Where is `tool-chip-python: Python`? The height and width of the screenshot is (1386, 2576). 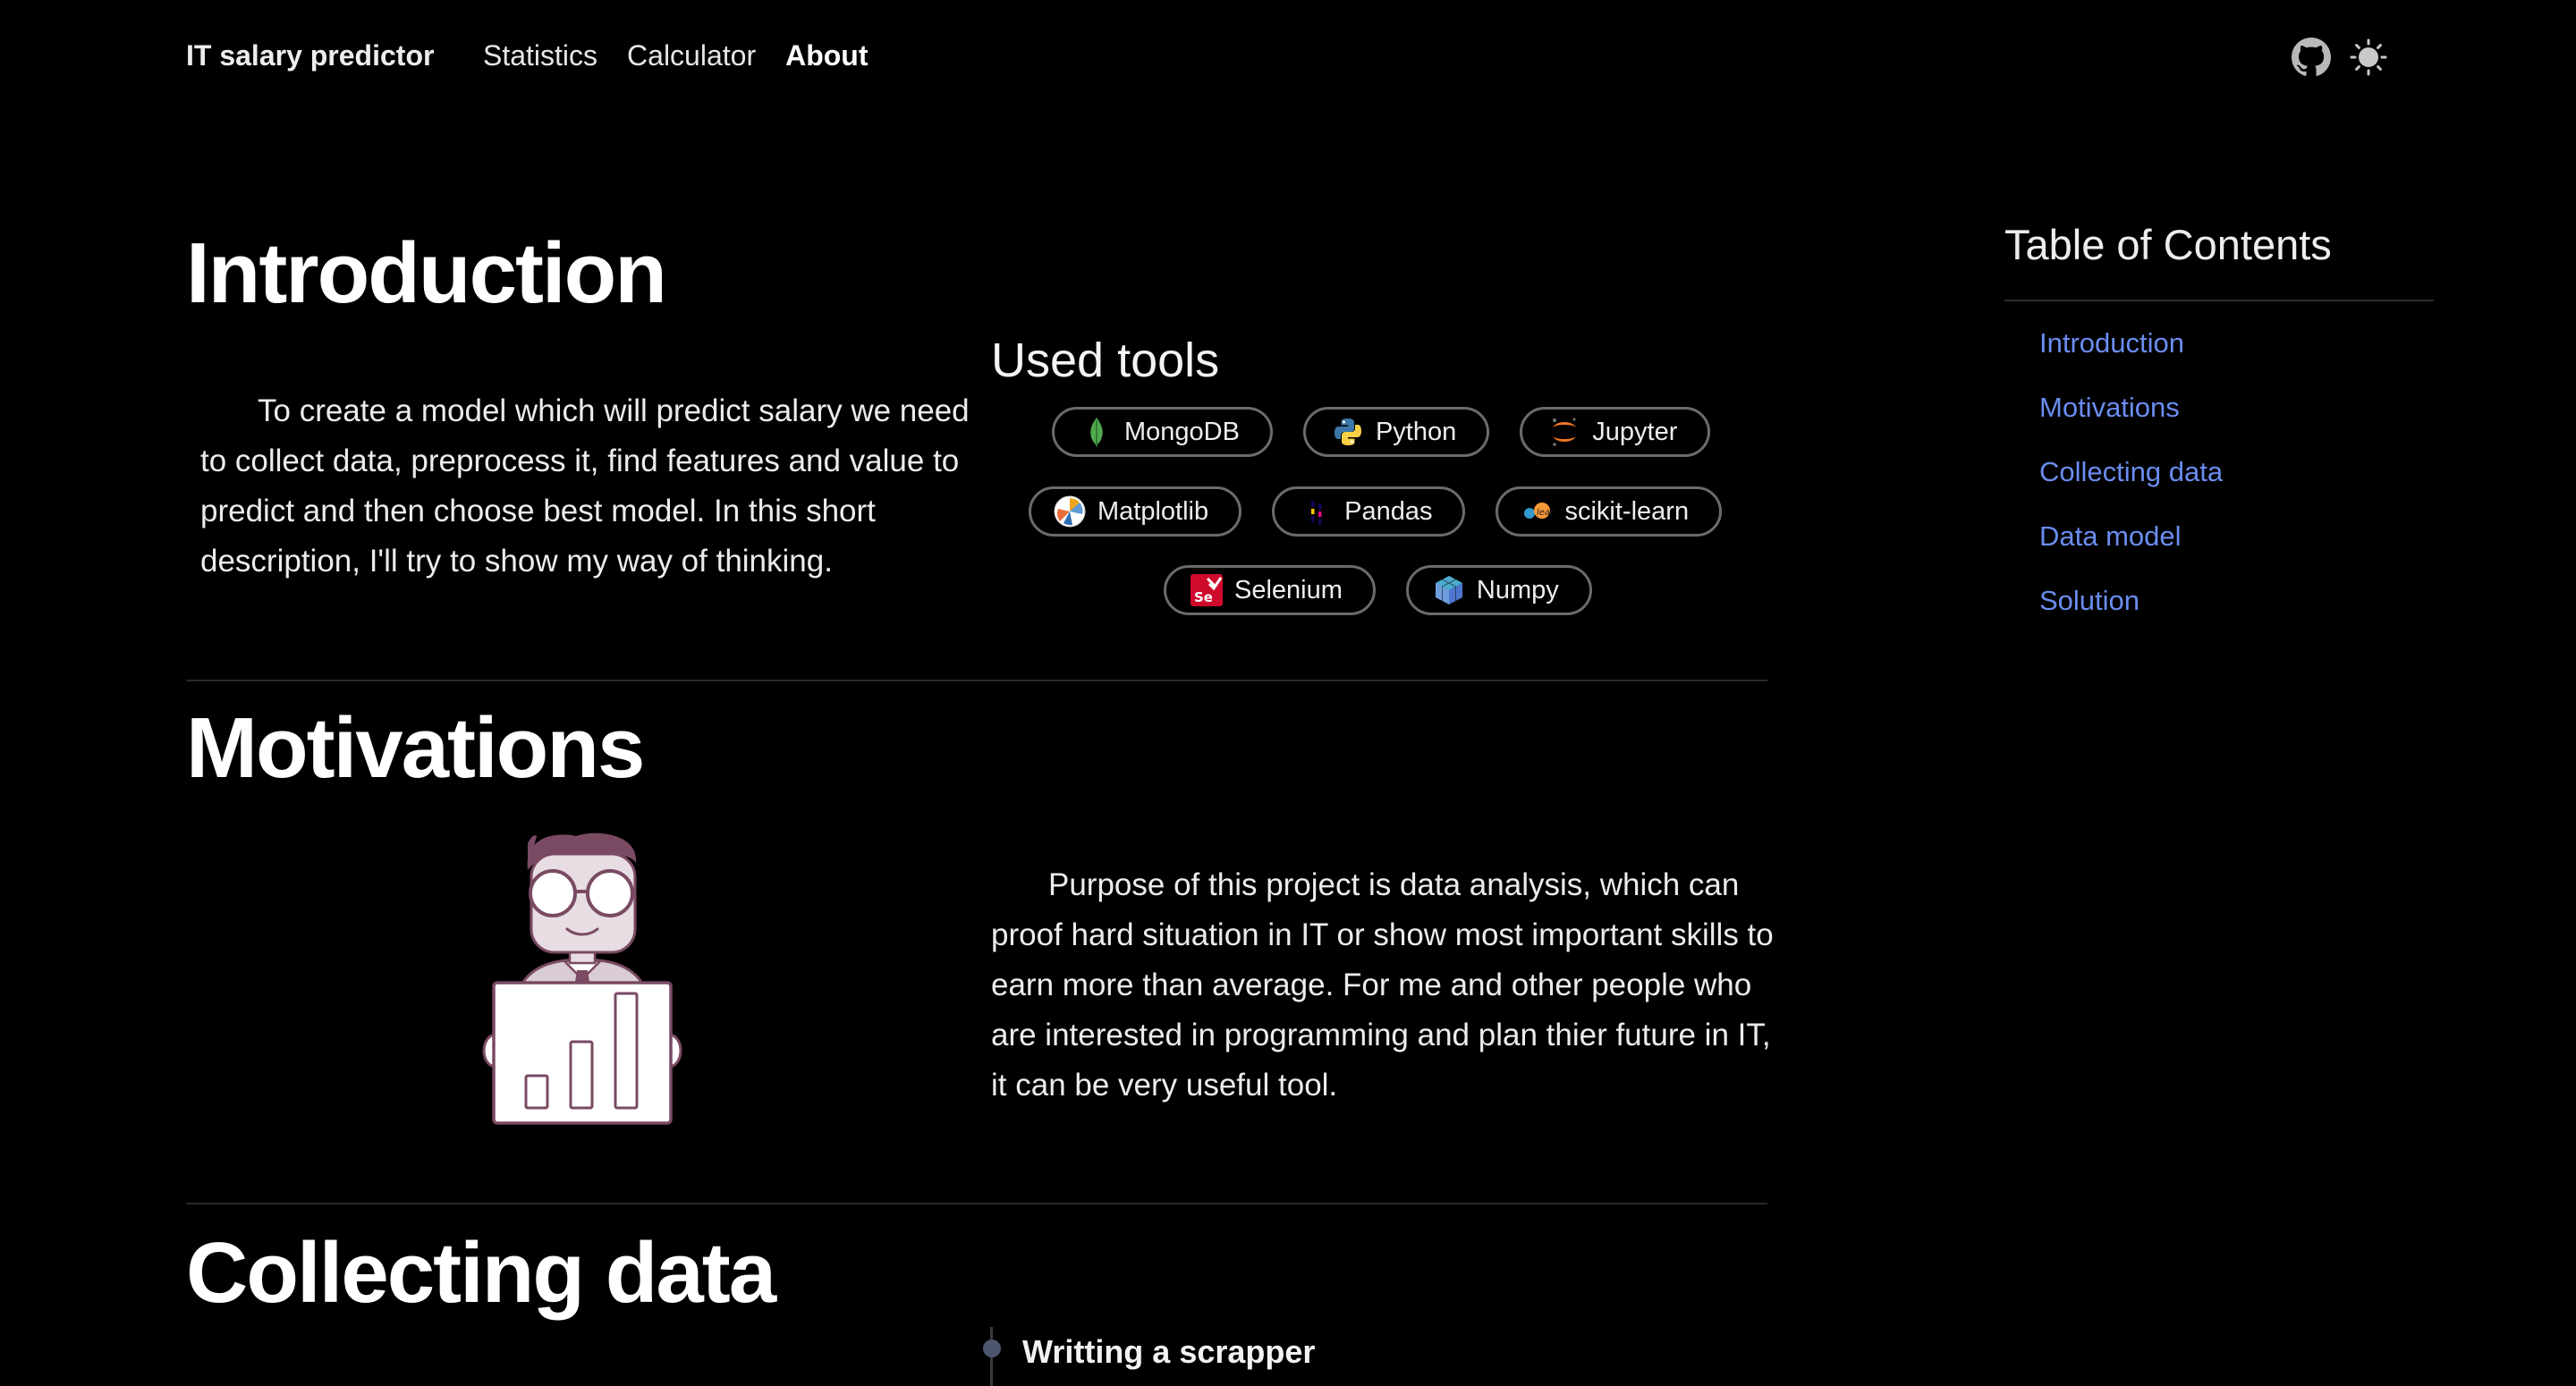
tool-chip-python: Python is located at coordinates (1396, 432).